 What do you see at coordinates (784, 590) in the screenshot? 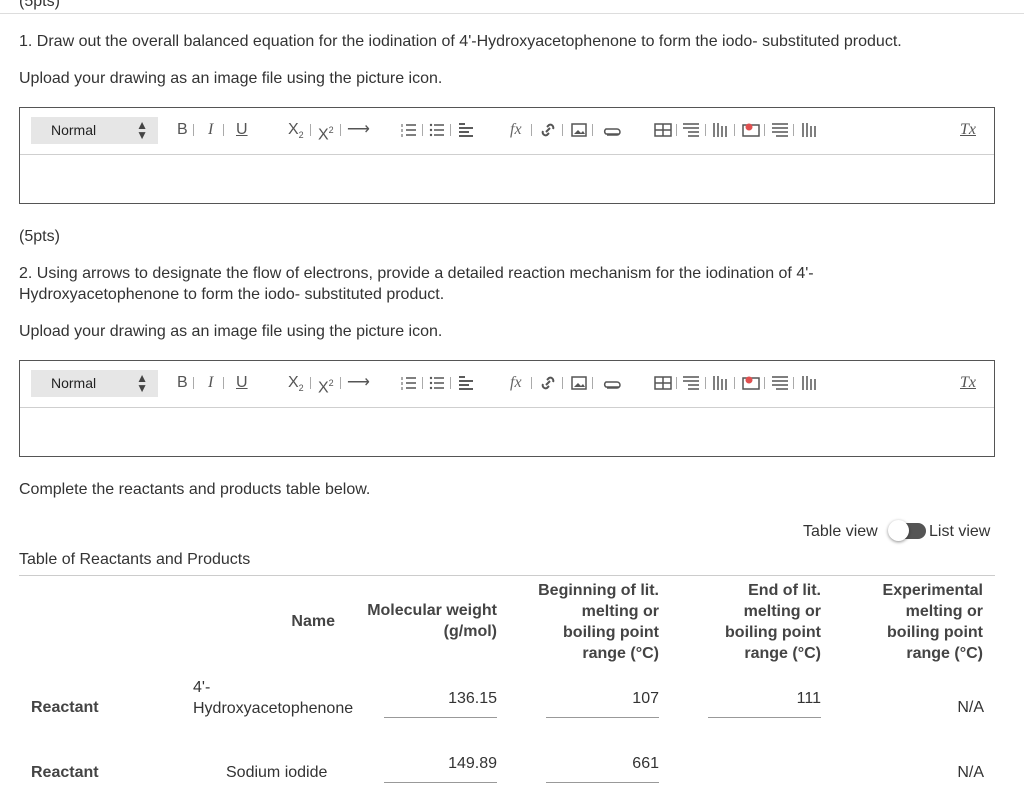
I see `header-line: End of lit.` at bounding box center [784, 590].